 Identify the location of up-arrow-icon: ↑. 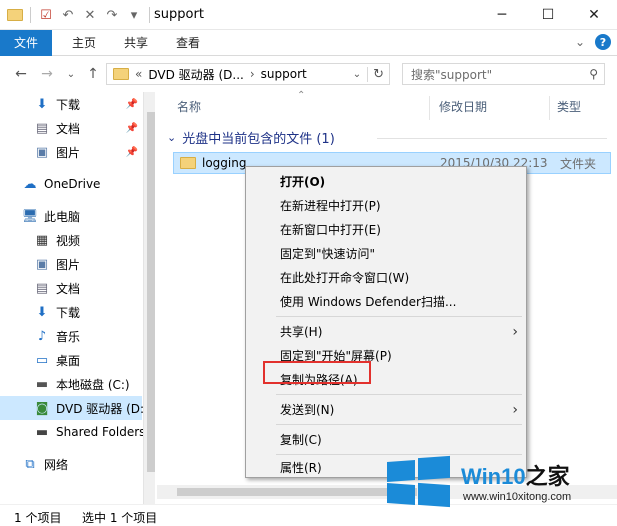
(93, 74).